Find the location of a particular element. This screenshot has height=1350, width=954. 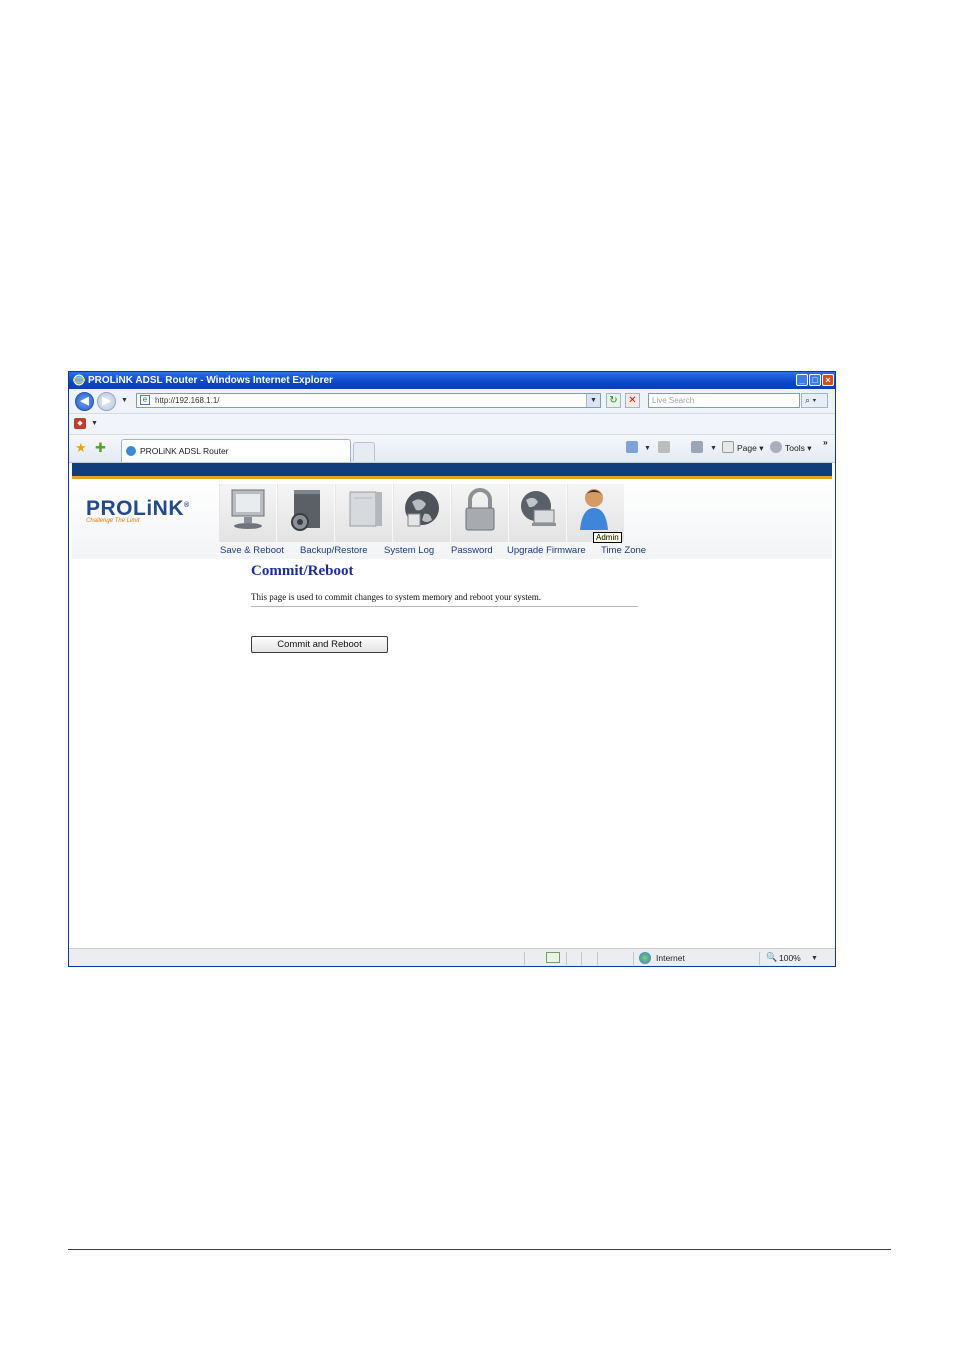

history-dropdown-icon: ▼ is located at coordinates (124, 400).